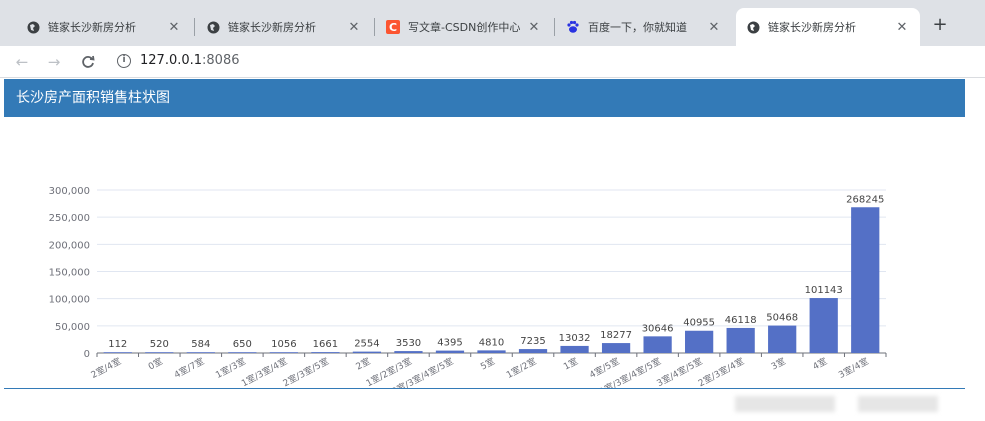 This screenshot has width=985, height=421. I want to click on baidu-icon, so click(573, 27).